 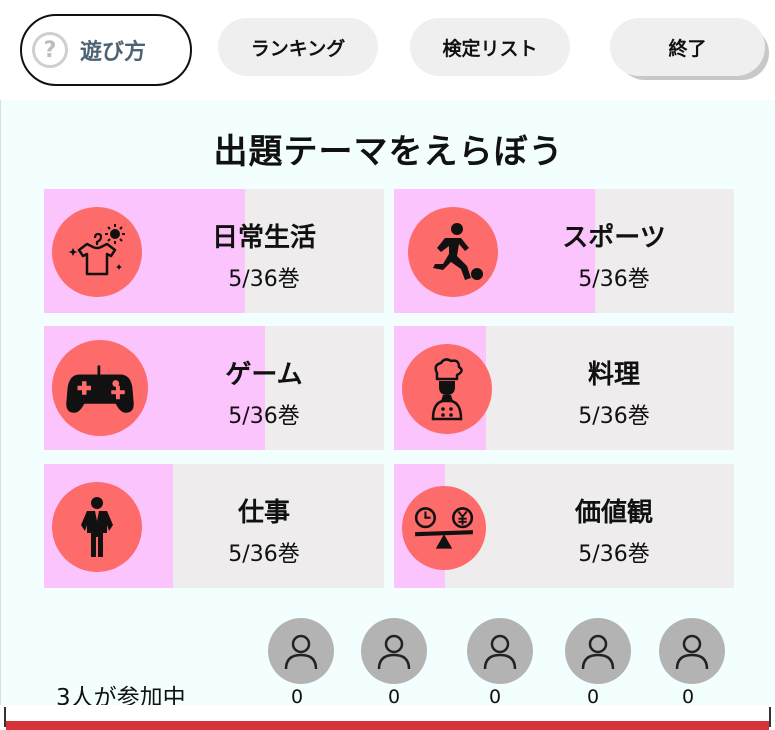 I want to click on scale-time-money-icon, so click(x=444, y=528).